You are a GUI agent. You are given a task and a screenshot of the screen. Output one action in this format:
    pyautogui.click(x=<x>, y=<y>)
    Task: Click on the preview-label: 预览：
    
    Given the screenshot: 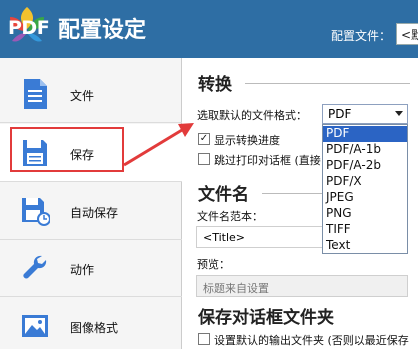 What is the action you would take?
    pyautogui.click(x=213, y=264)
    